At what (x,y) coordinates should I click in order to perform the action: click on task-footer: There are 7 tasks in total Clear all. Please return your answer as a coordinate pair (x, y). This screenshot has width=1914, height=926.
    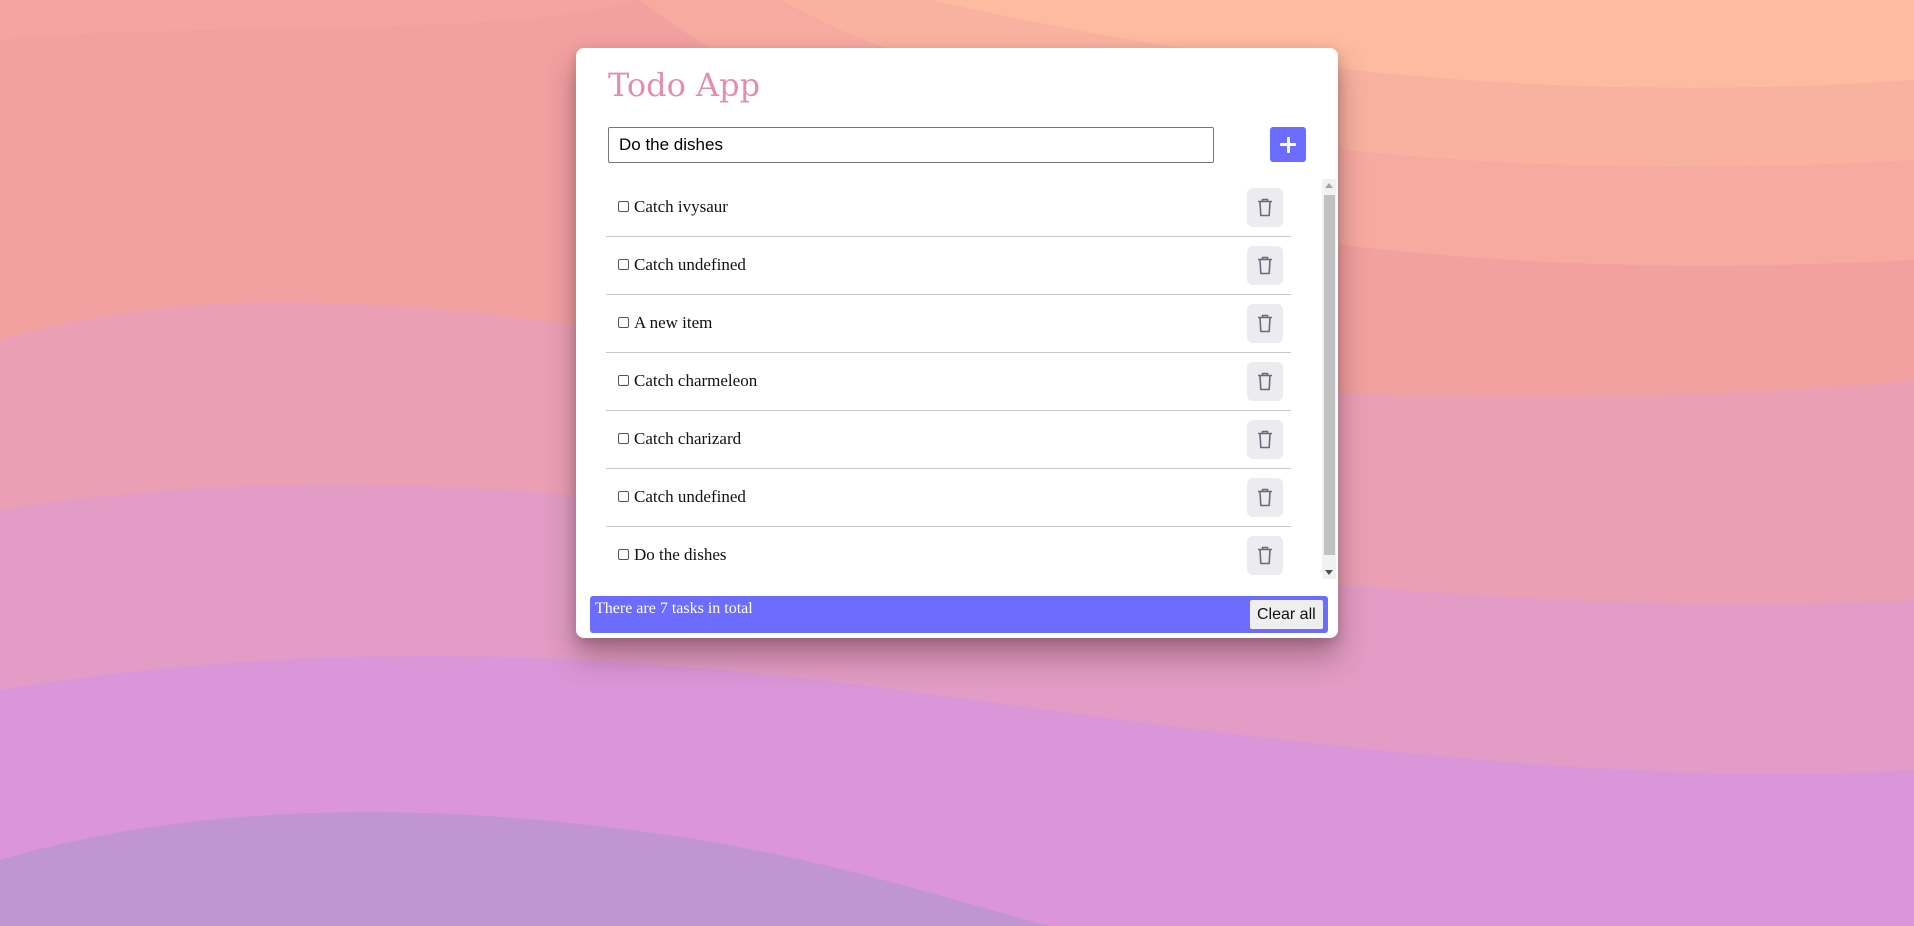
    Looking at the image, I should click on (959, 614).